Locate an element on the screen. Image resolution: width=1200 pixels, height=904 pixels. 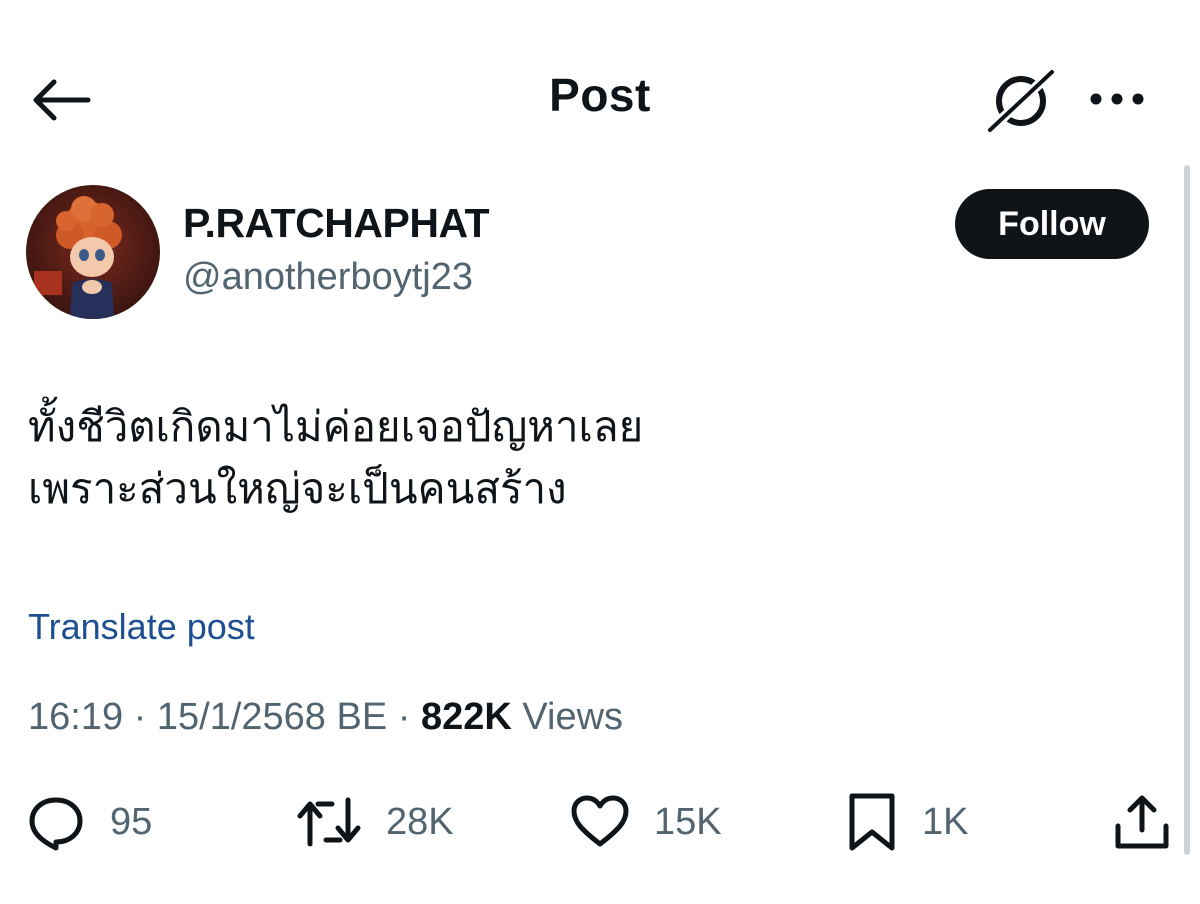
translate-post-link: Translate post is located at coordinates (141, 627).